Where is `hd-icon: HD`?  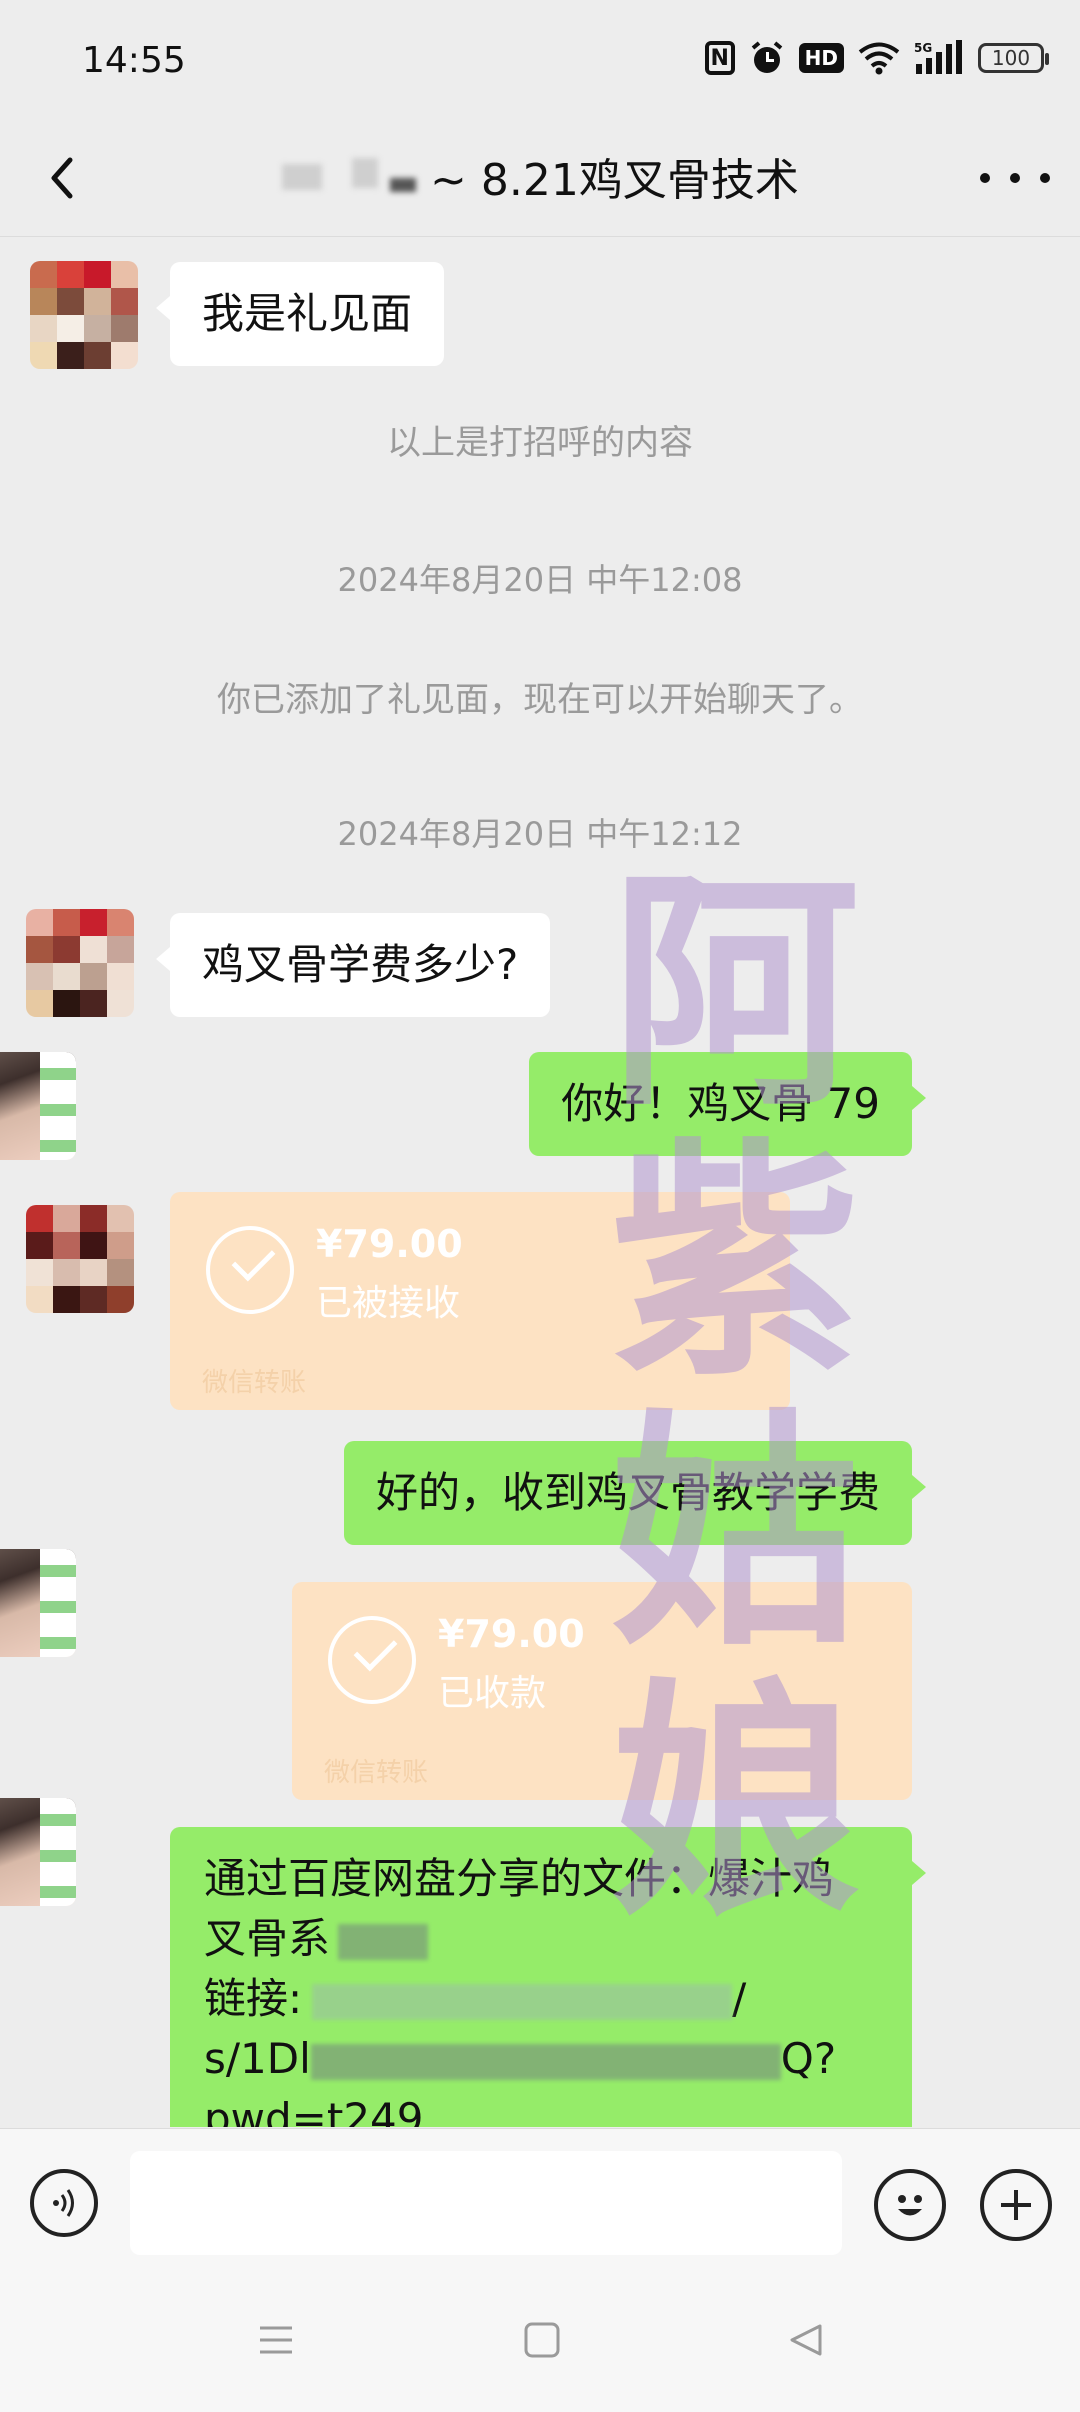
hd-icon: HD is located at coordinates (821, 58).